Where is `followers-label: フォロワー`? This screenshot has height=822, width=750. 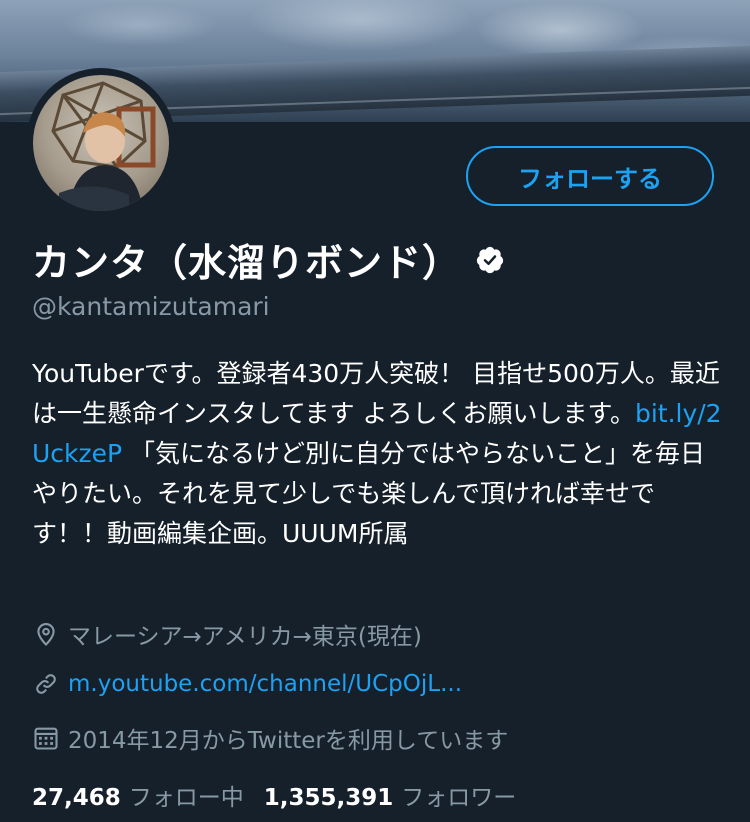 followers-label: フォロワー is located at coordinates (459, 798).